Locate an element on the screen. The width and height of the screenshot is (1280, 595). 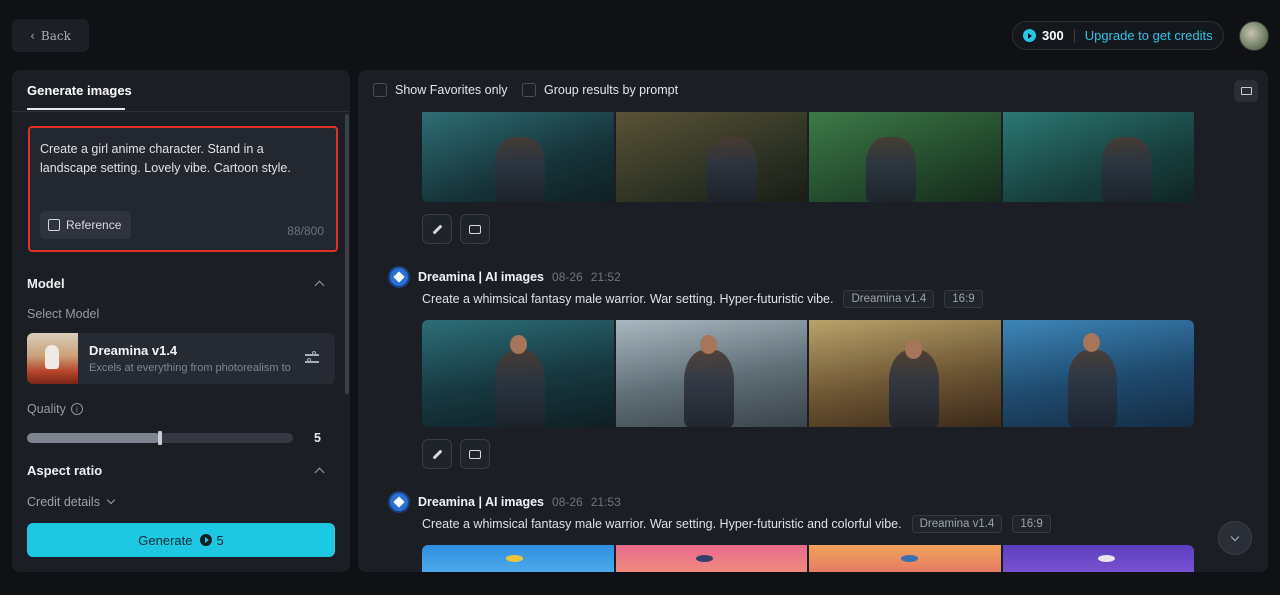
scroll-down-button is located at coordinates (1235, 538).